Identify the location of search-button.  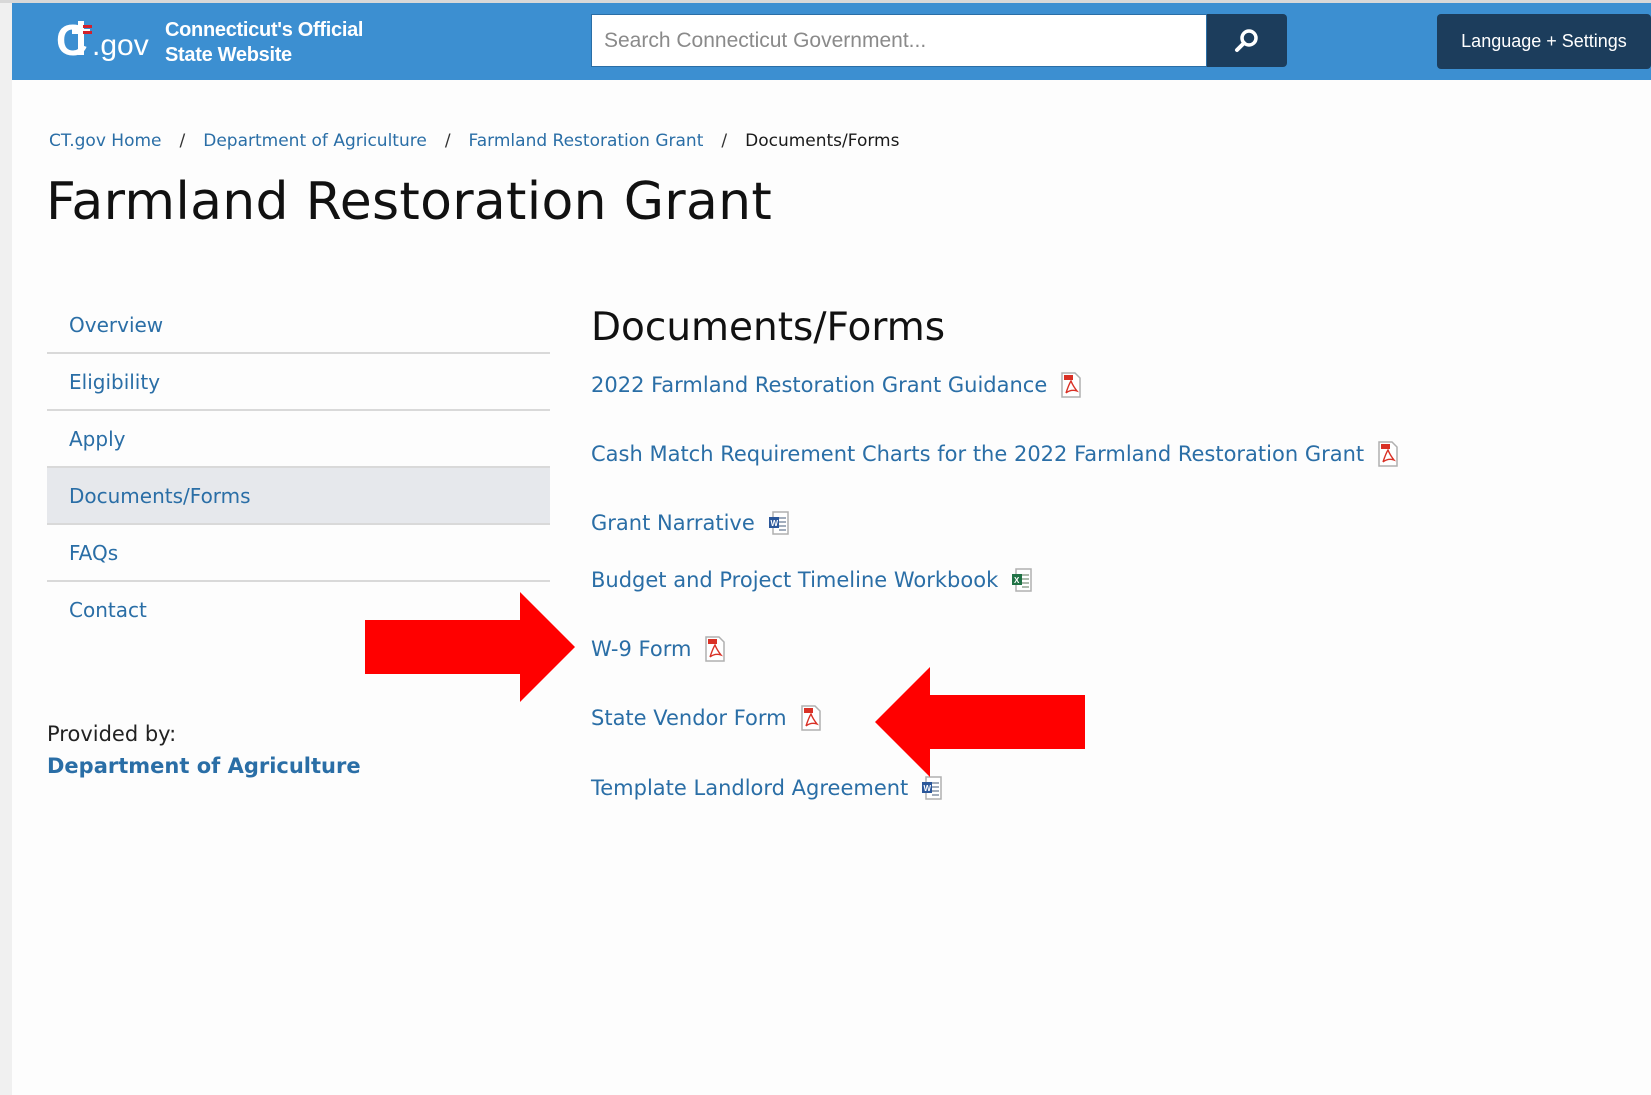
(1247, 40).